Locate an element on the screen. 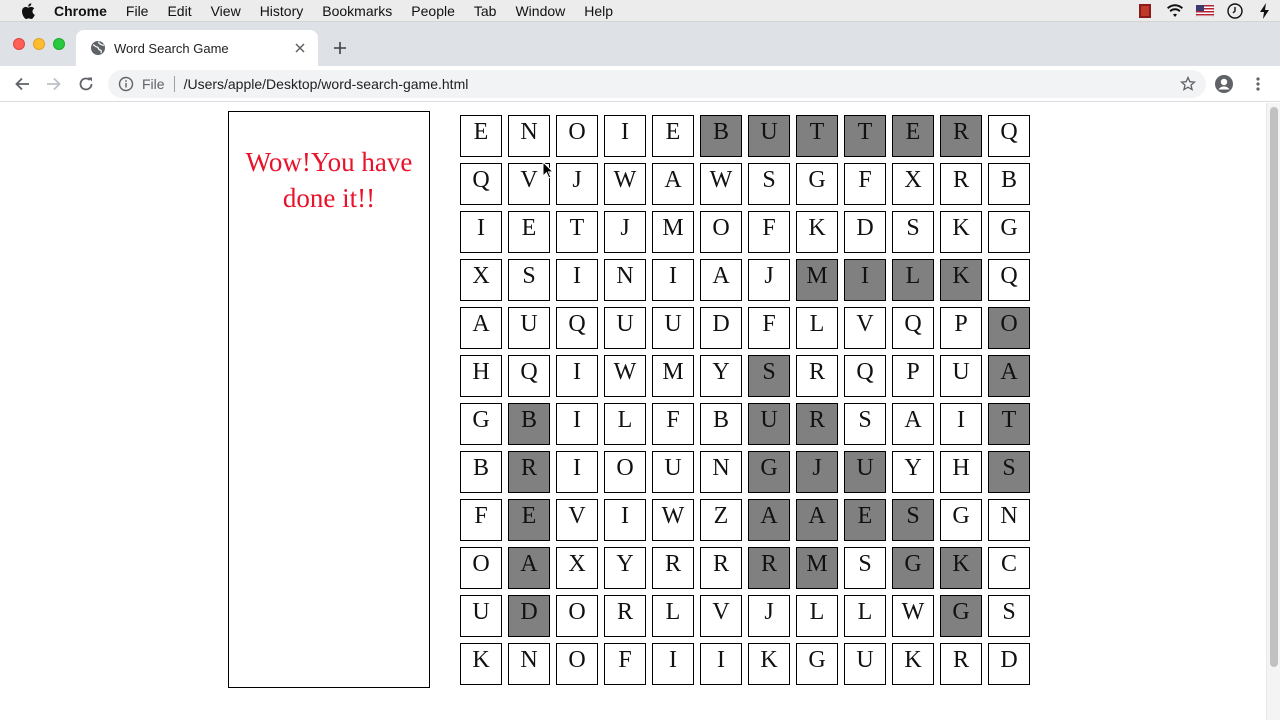  wifi-icon is located at coordinates (1175, 11).